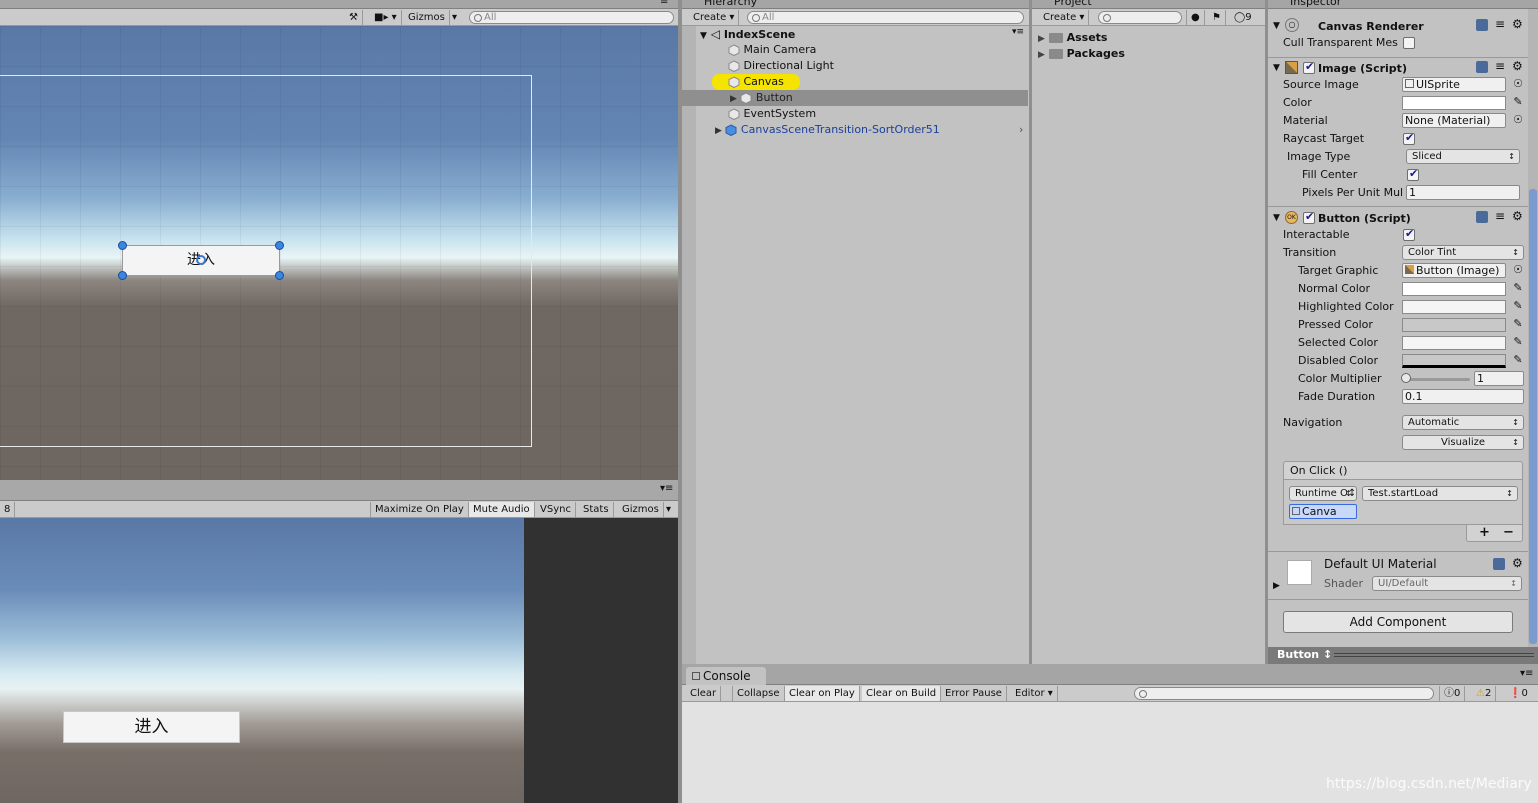 Image resolution: width=1538 pixels, height=803 pixels. I want to click on hidden-packages-counter: ◯9, so click(1243, 17).